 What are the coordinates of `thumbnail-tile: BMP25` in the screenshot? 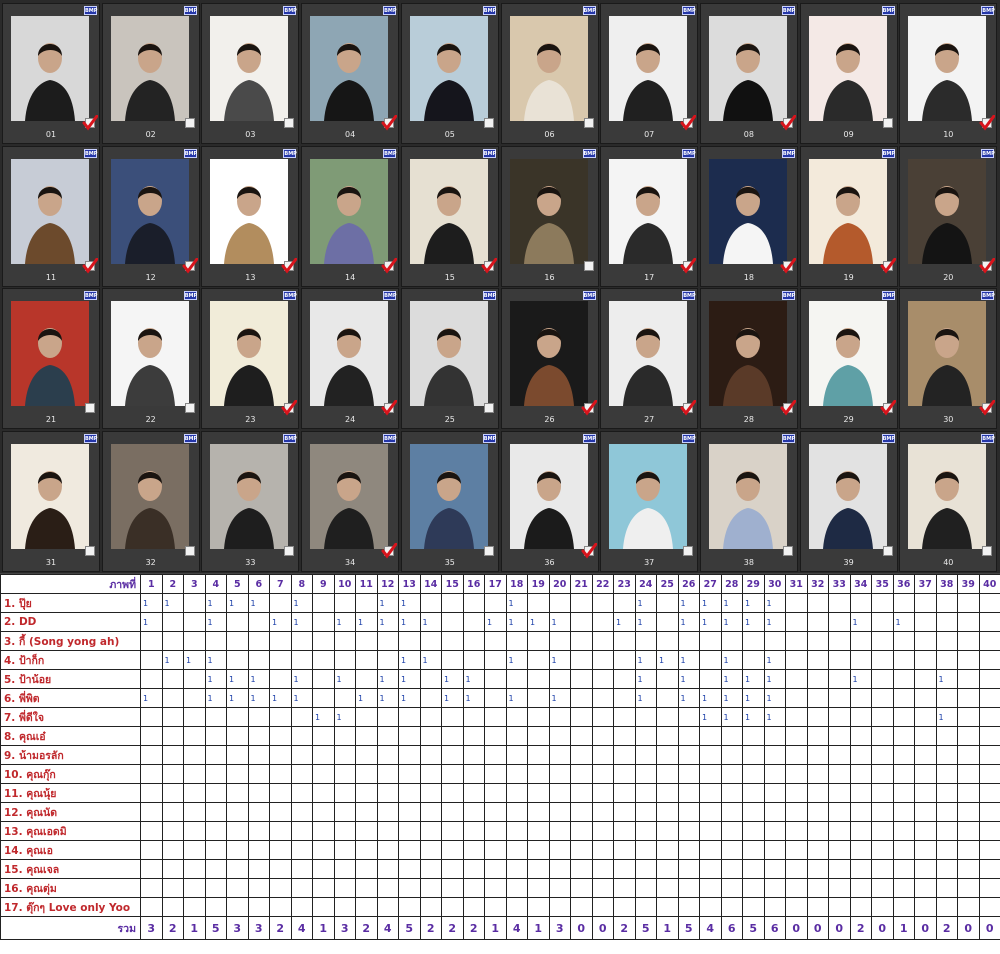 It's located at (450, 358).